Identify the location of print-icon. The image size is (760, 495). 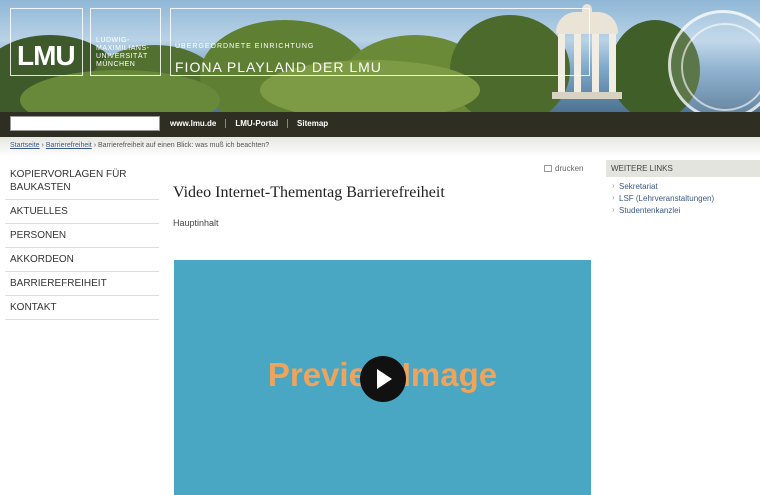
(548, 168).